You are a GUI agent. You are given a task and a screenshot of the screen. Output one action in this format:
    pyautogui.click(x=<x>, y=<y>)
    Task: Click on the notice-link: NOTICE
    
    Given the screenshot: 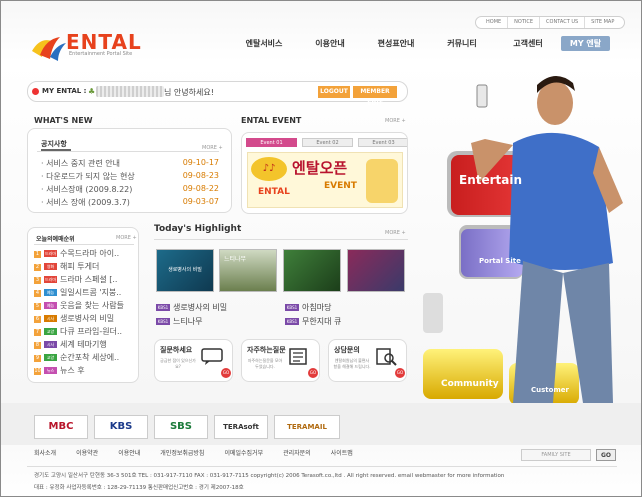 What is the action you would take?
    pyautogui.click(x=524, y=22)
    